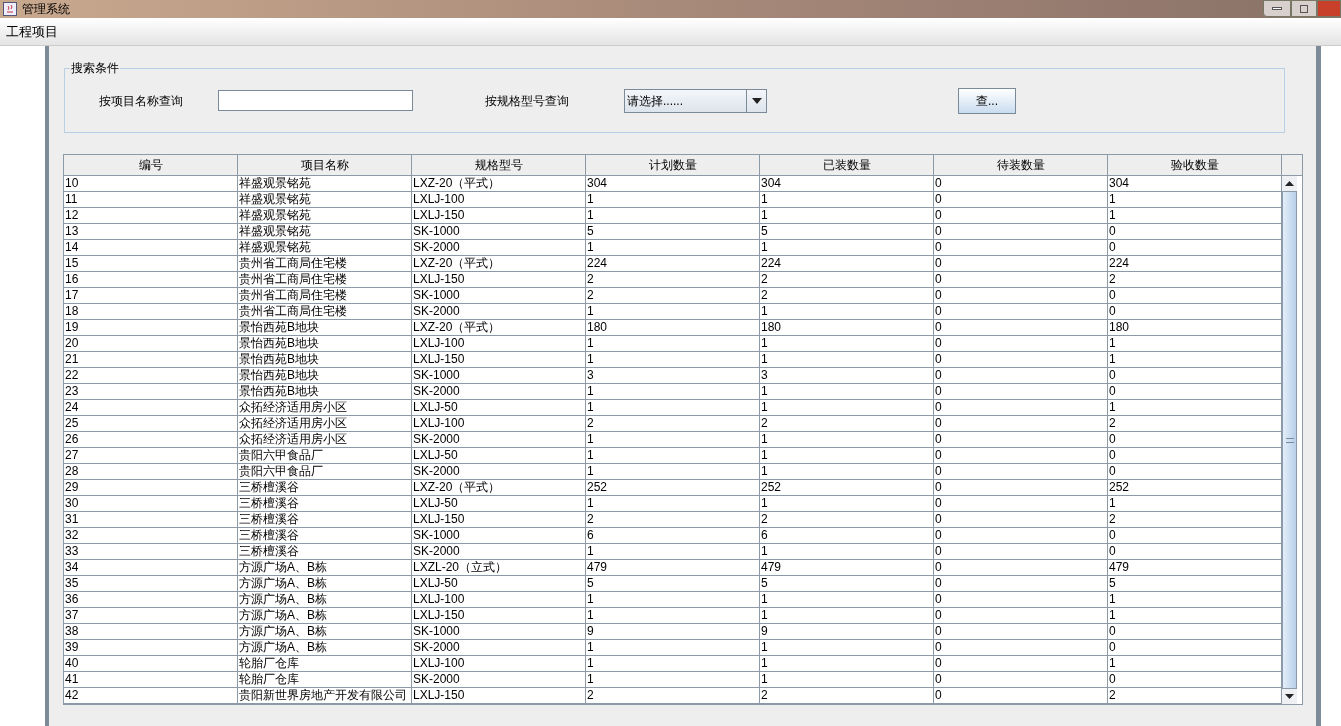 Image resolution: width=1341 pixels, height=726 pixels. What do you see at coordinates (325, 183) in the screenshot?
I see `table-cell: 祥盛观景铭苑` at bounding box center [325, 183].